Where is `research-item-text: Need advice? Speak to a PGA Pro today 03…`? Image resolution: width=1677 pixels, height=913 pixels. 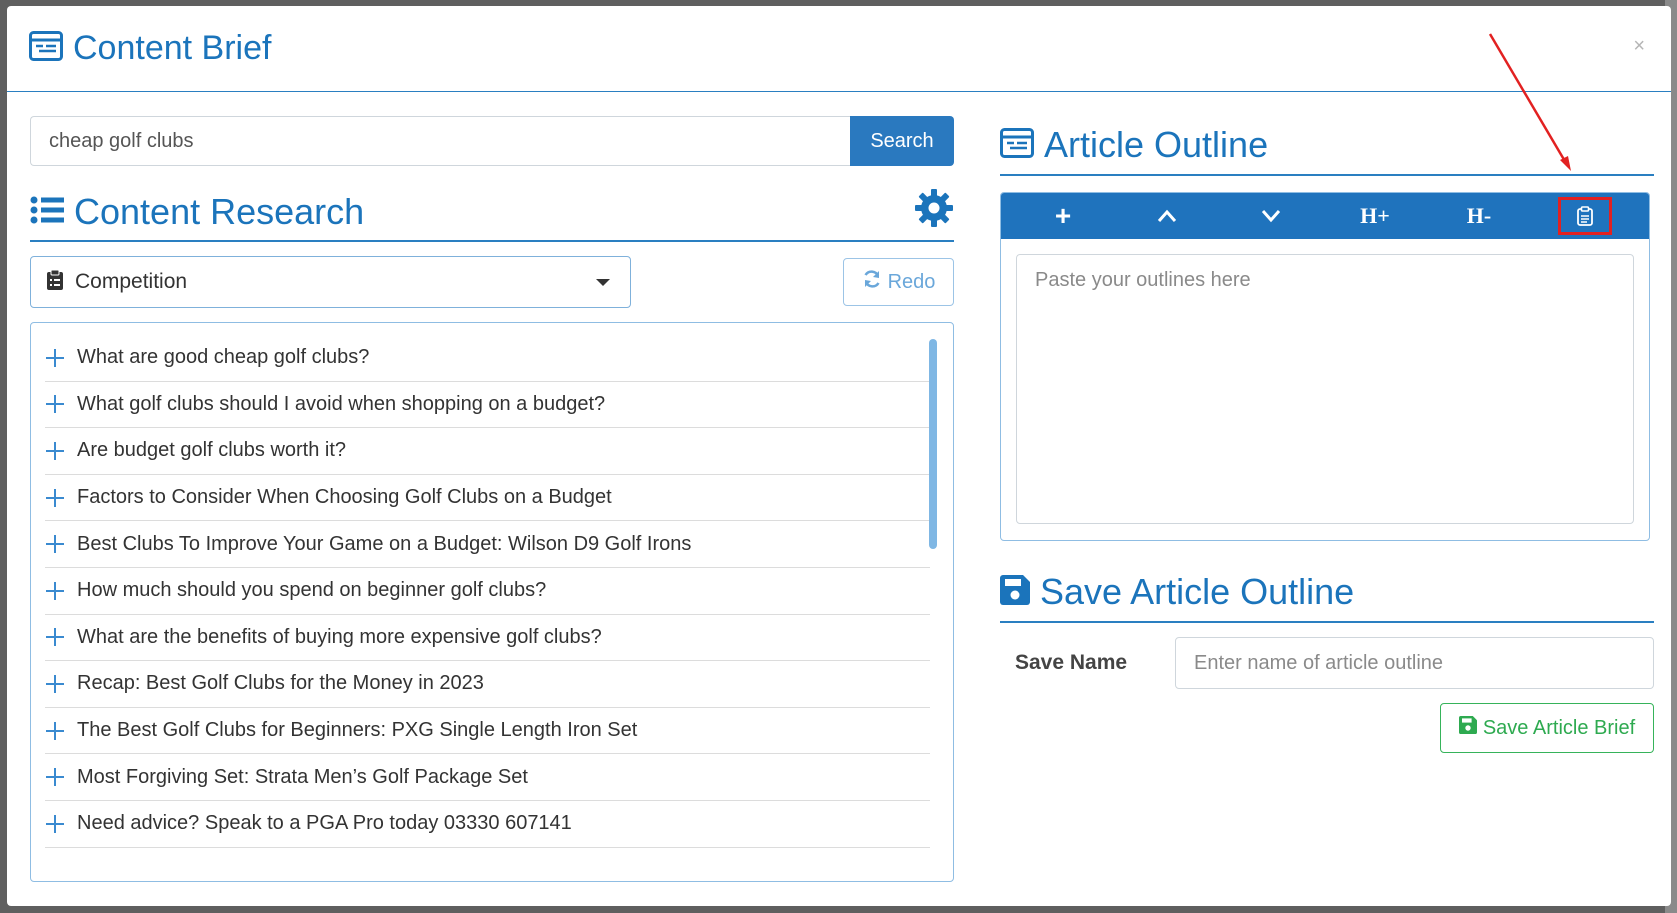 research-item-text: Need advice? Speak to a PGA Pro today 03… is located at coordinates (324, 823).